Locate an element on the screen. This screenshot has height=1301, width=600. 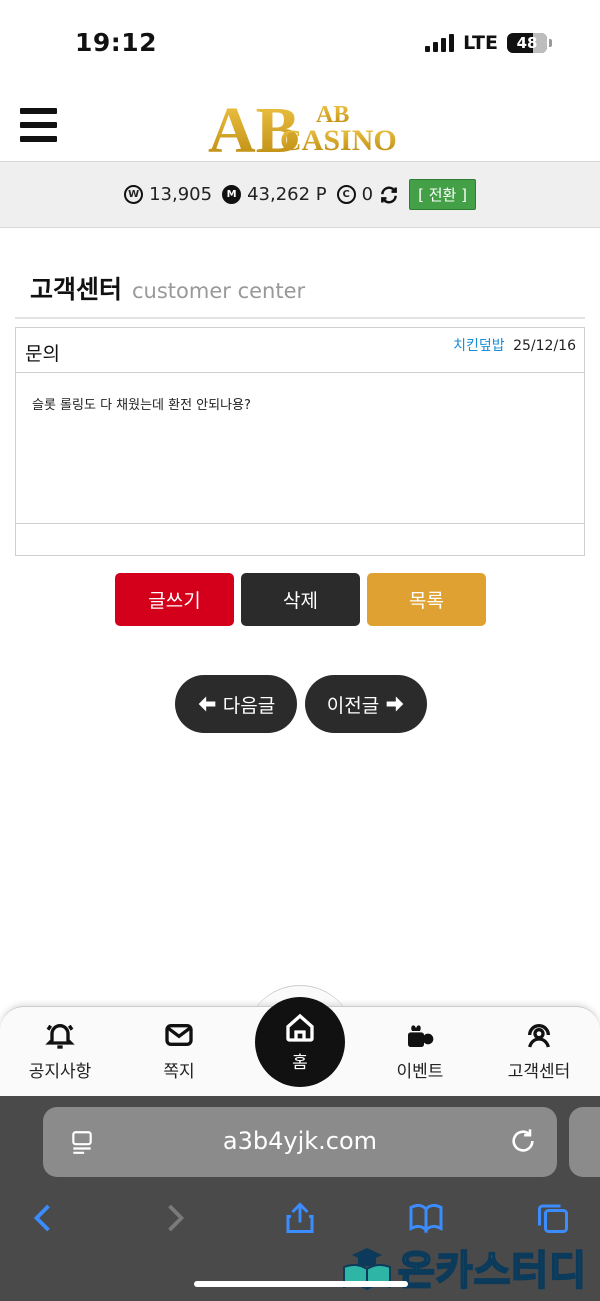
mileage-balance: 43,262 P is located at coordinates (287, 194).